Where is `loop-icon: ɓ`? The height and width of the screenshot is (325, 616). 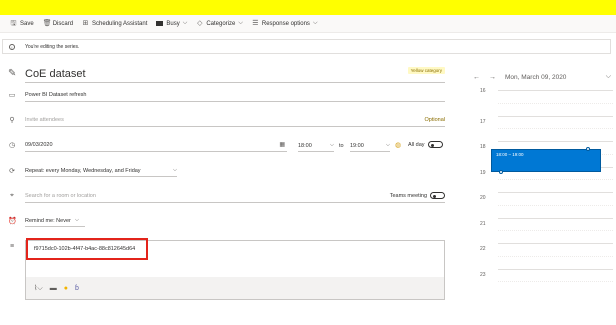 loop-icon: ɓ is located at coordinates (77, 288).